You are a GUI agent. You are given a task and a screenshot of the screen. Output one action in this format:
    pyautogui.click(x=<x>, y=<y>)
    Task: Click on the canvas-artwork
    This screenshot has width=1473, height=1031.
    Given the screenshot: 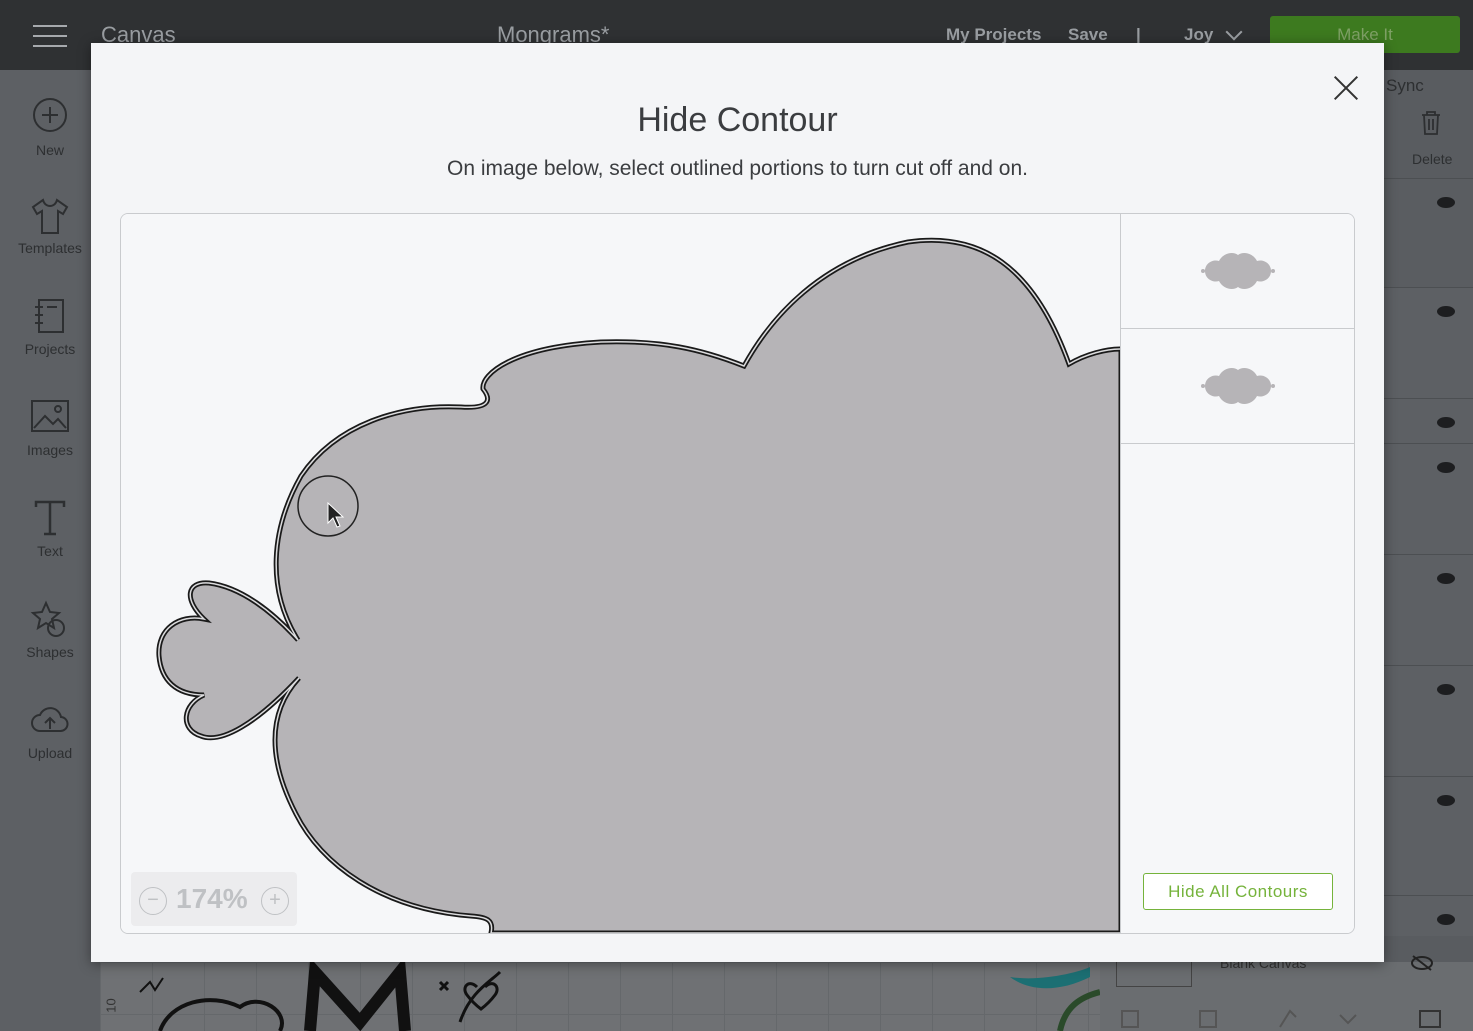 What is the action you would take?
    pyautogui.click(x=619, y=996)
    